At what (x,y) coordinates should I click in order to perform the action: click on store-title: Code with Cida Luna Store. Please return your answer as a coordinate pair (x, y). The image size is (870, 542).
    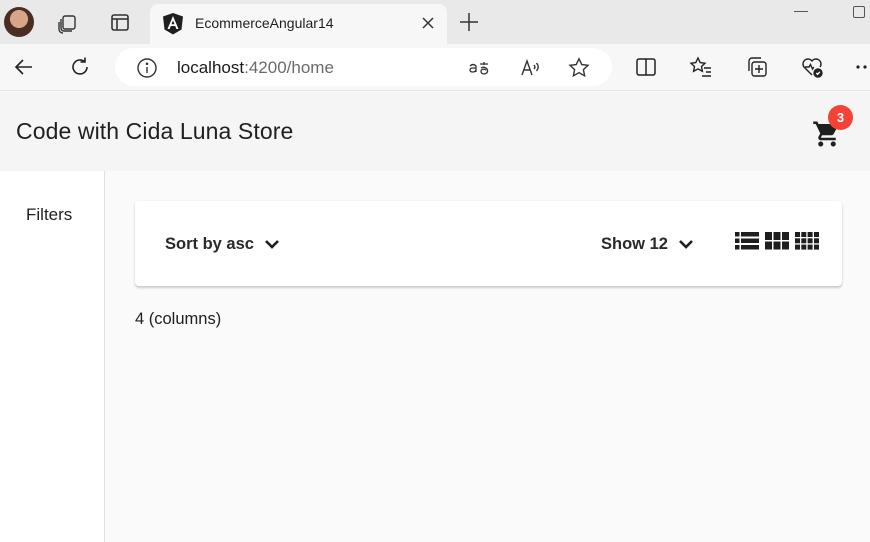
    Looking at the image, I should click on (155, 131).